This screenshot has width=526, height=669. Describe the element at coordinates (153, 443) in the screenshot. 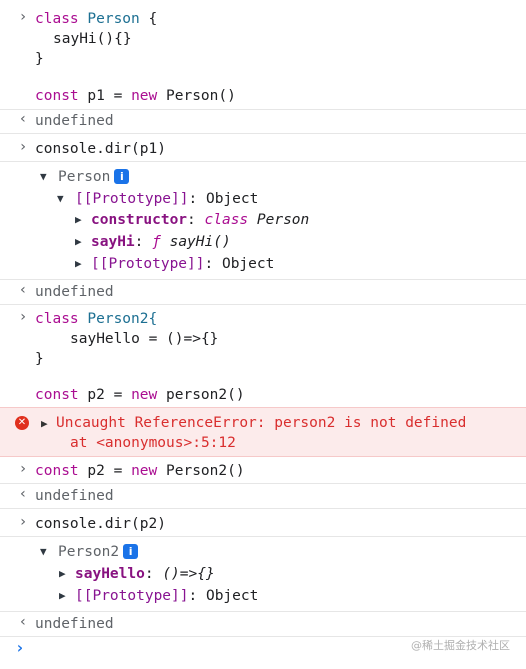

I see `error-stack-line: at <anonymous>:5:12` at that location.